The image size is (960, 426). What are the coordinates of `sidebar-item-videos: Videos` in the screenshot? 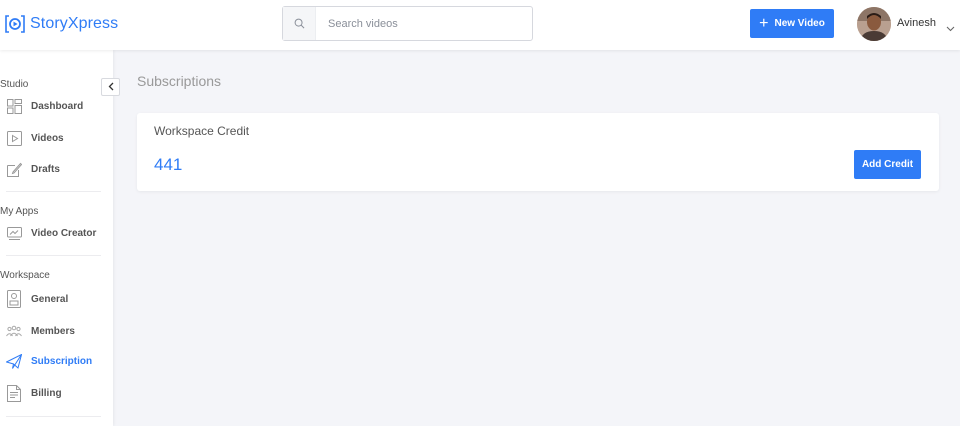 It's located at (56, 138).